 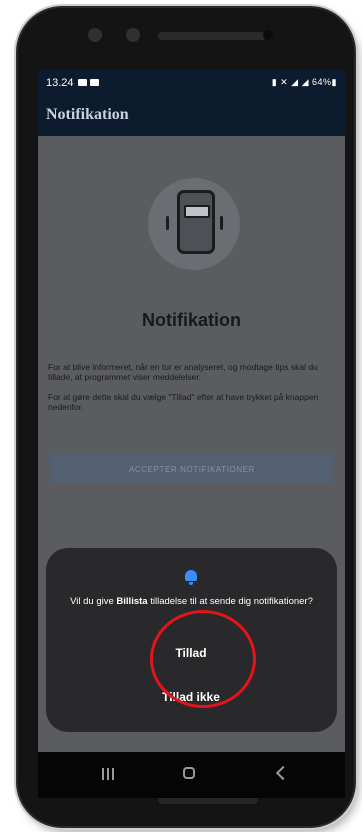 What do you see at coordinates (191, 320) in the screenshot?
I see `page-title: Notifikation` at bounding box center [191, 320].